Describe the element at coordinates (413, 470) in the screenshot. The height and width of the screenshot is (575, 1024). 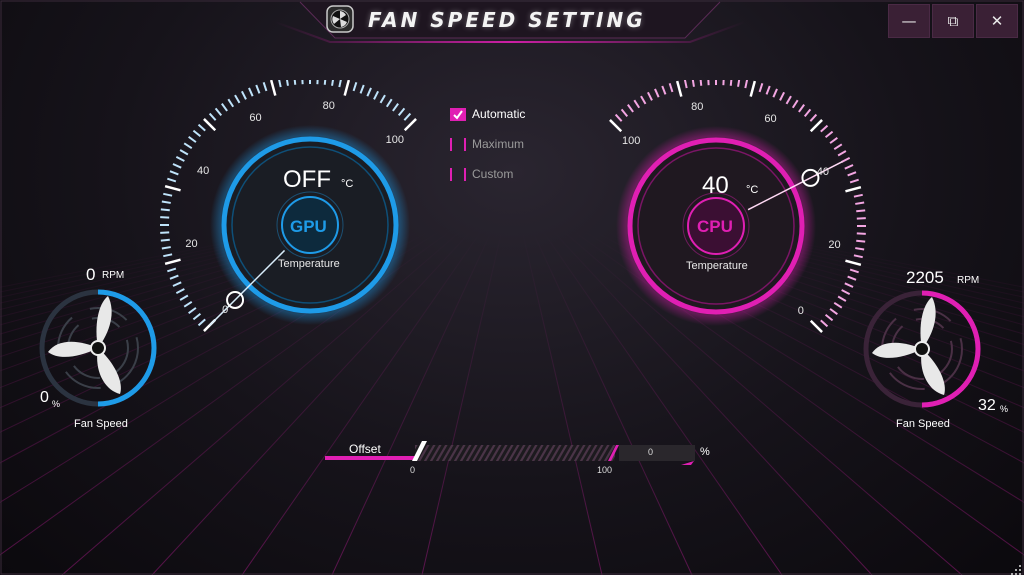
I see `offset-min-label: 0` at that location.